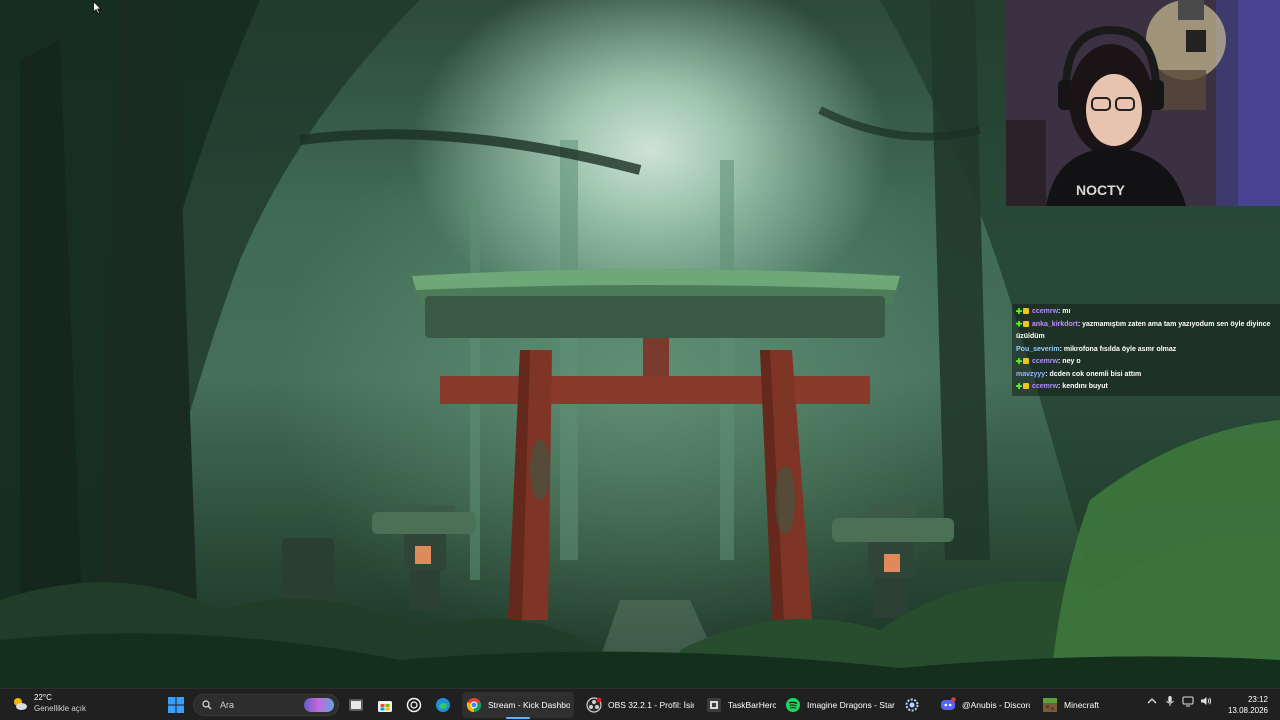  I want to click on partly-sunny-icon, so click(20, 703).